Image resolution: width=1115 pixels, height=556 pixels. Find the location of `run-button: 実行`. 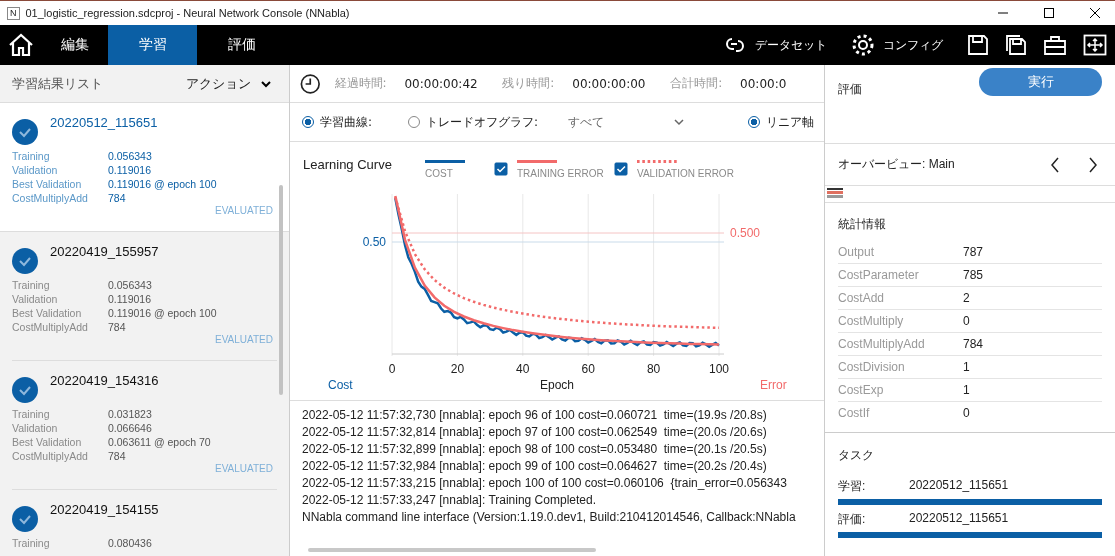

run-button: 実行 is located at coordinates (1040, 82).